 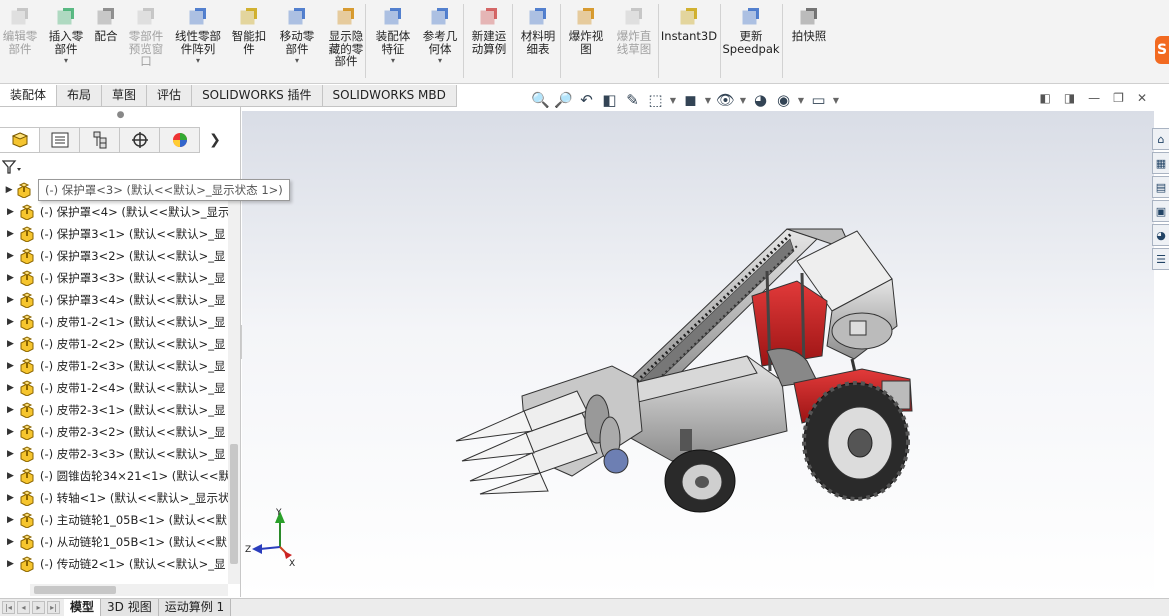 What do you see at coordinates (1142, 98) in the screenshot?
I see `close-icon: ✕` at bounding box center [1142, 98].